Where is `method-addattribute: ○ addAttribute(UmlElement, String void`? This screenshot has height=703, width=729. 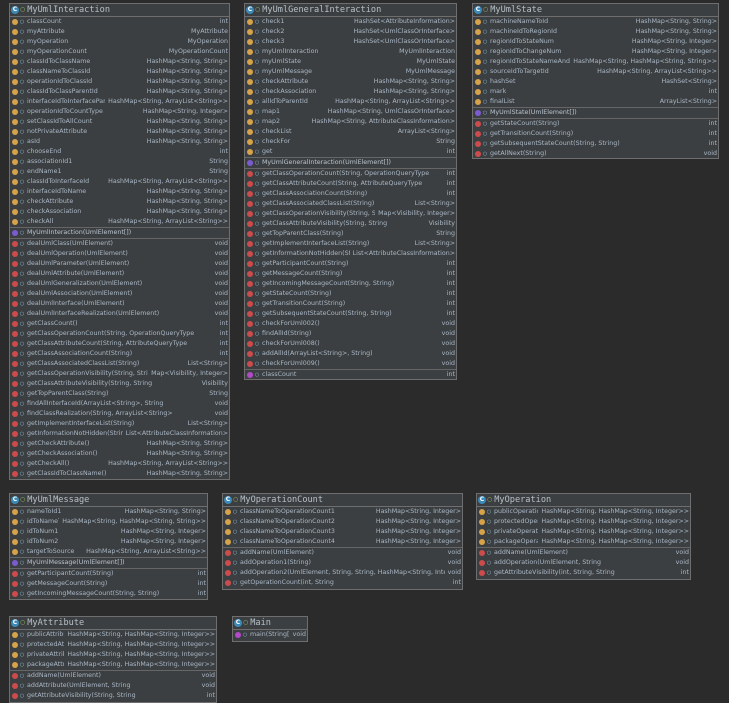
method-addattribute: ○ addAttribute(UmlElement, String void is located at coordinates (113, 686).